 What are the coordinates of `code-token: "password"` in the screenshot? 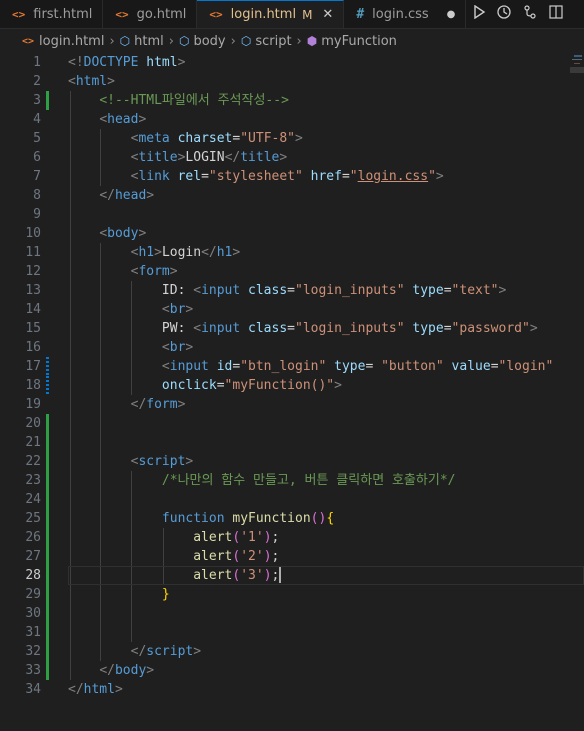 It's located at (490, 328).